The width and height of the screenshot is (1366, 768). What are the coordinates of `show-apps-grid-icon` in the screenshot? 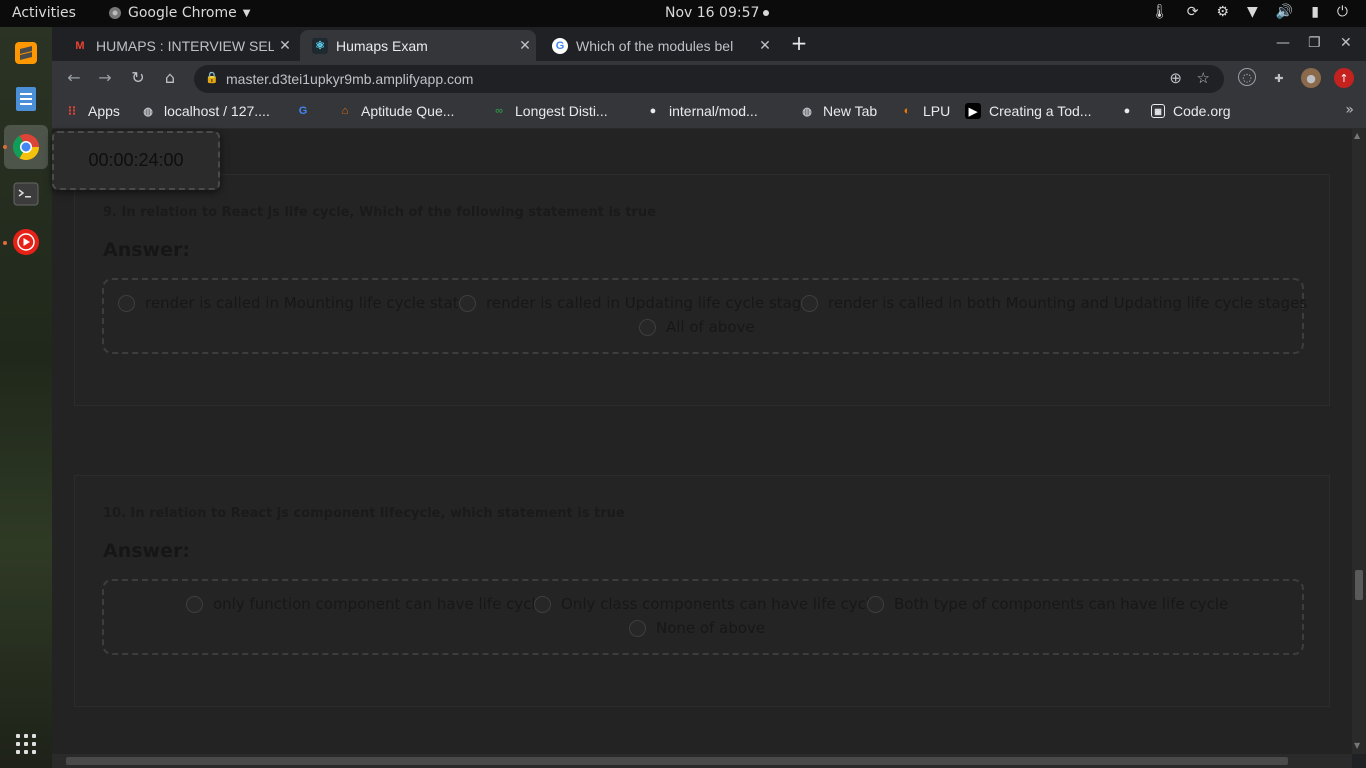 It's located at (26, 744).